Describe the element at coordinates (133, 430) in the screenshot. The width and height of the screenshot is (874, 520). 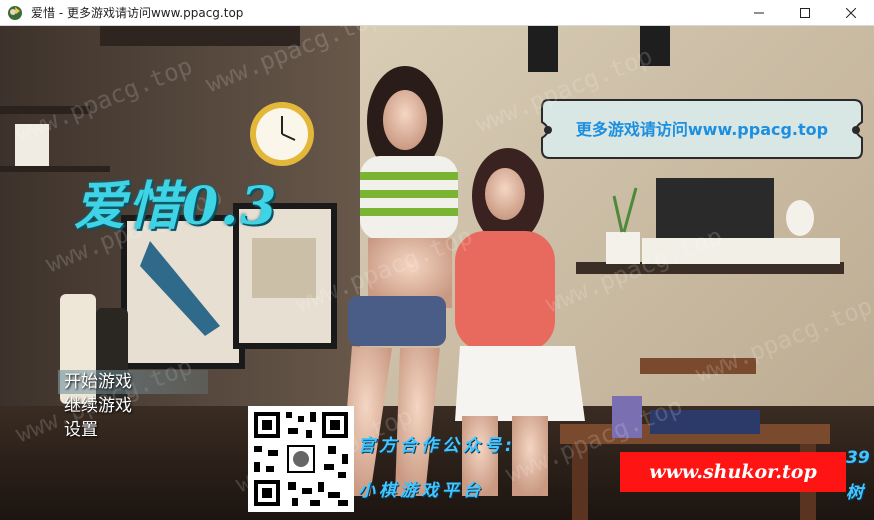
I see `menu-item-settings: 设置` at that location.